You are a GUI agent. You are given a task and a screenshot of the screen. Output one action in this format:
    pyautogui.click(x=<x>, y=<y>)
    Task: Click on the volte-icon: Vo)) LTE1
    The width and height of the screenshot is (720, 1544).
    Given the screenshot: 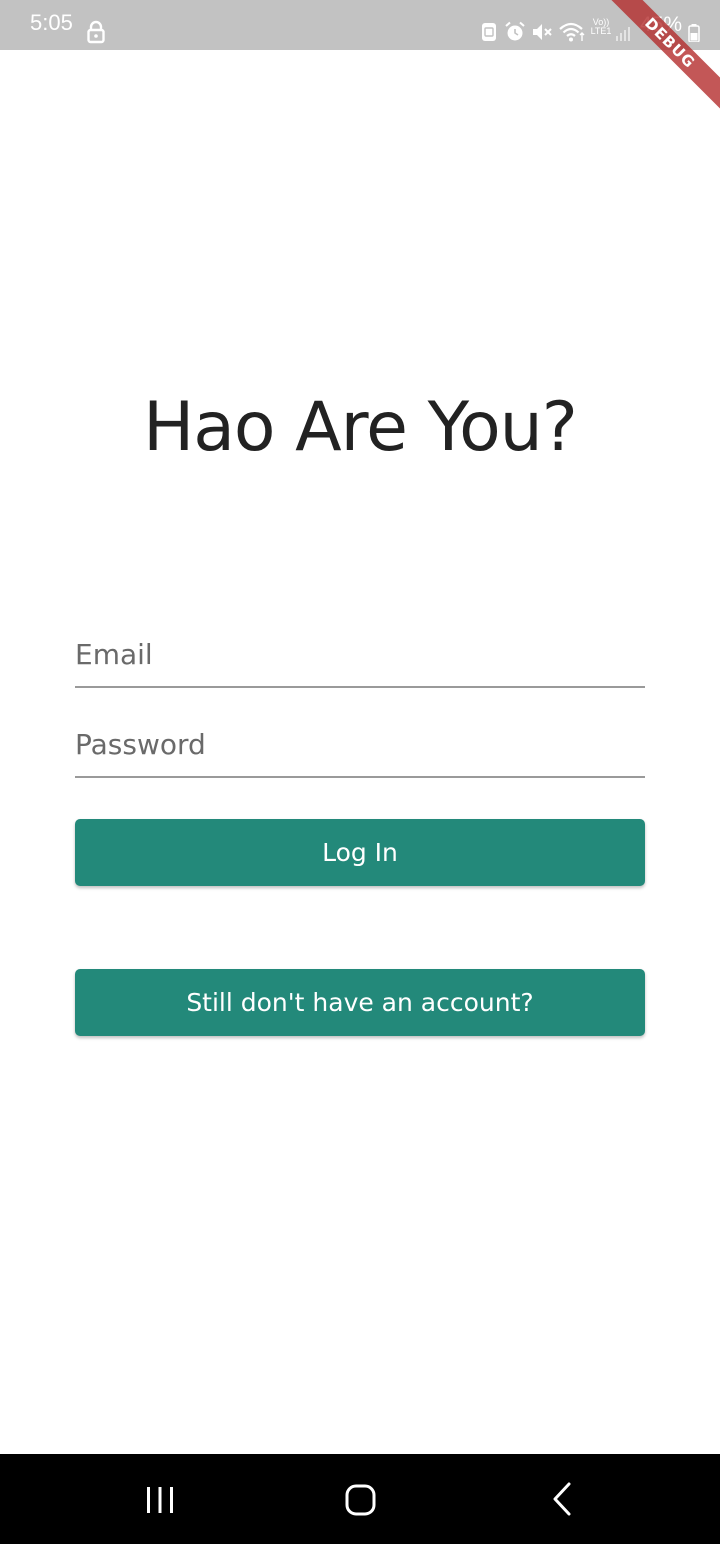 What is the action you would take?
    pyautogui.click(x=601, y=27)
    